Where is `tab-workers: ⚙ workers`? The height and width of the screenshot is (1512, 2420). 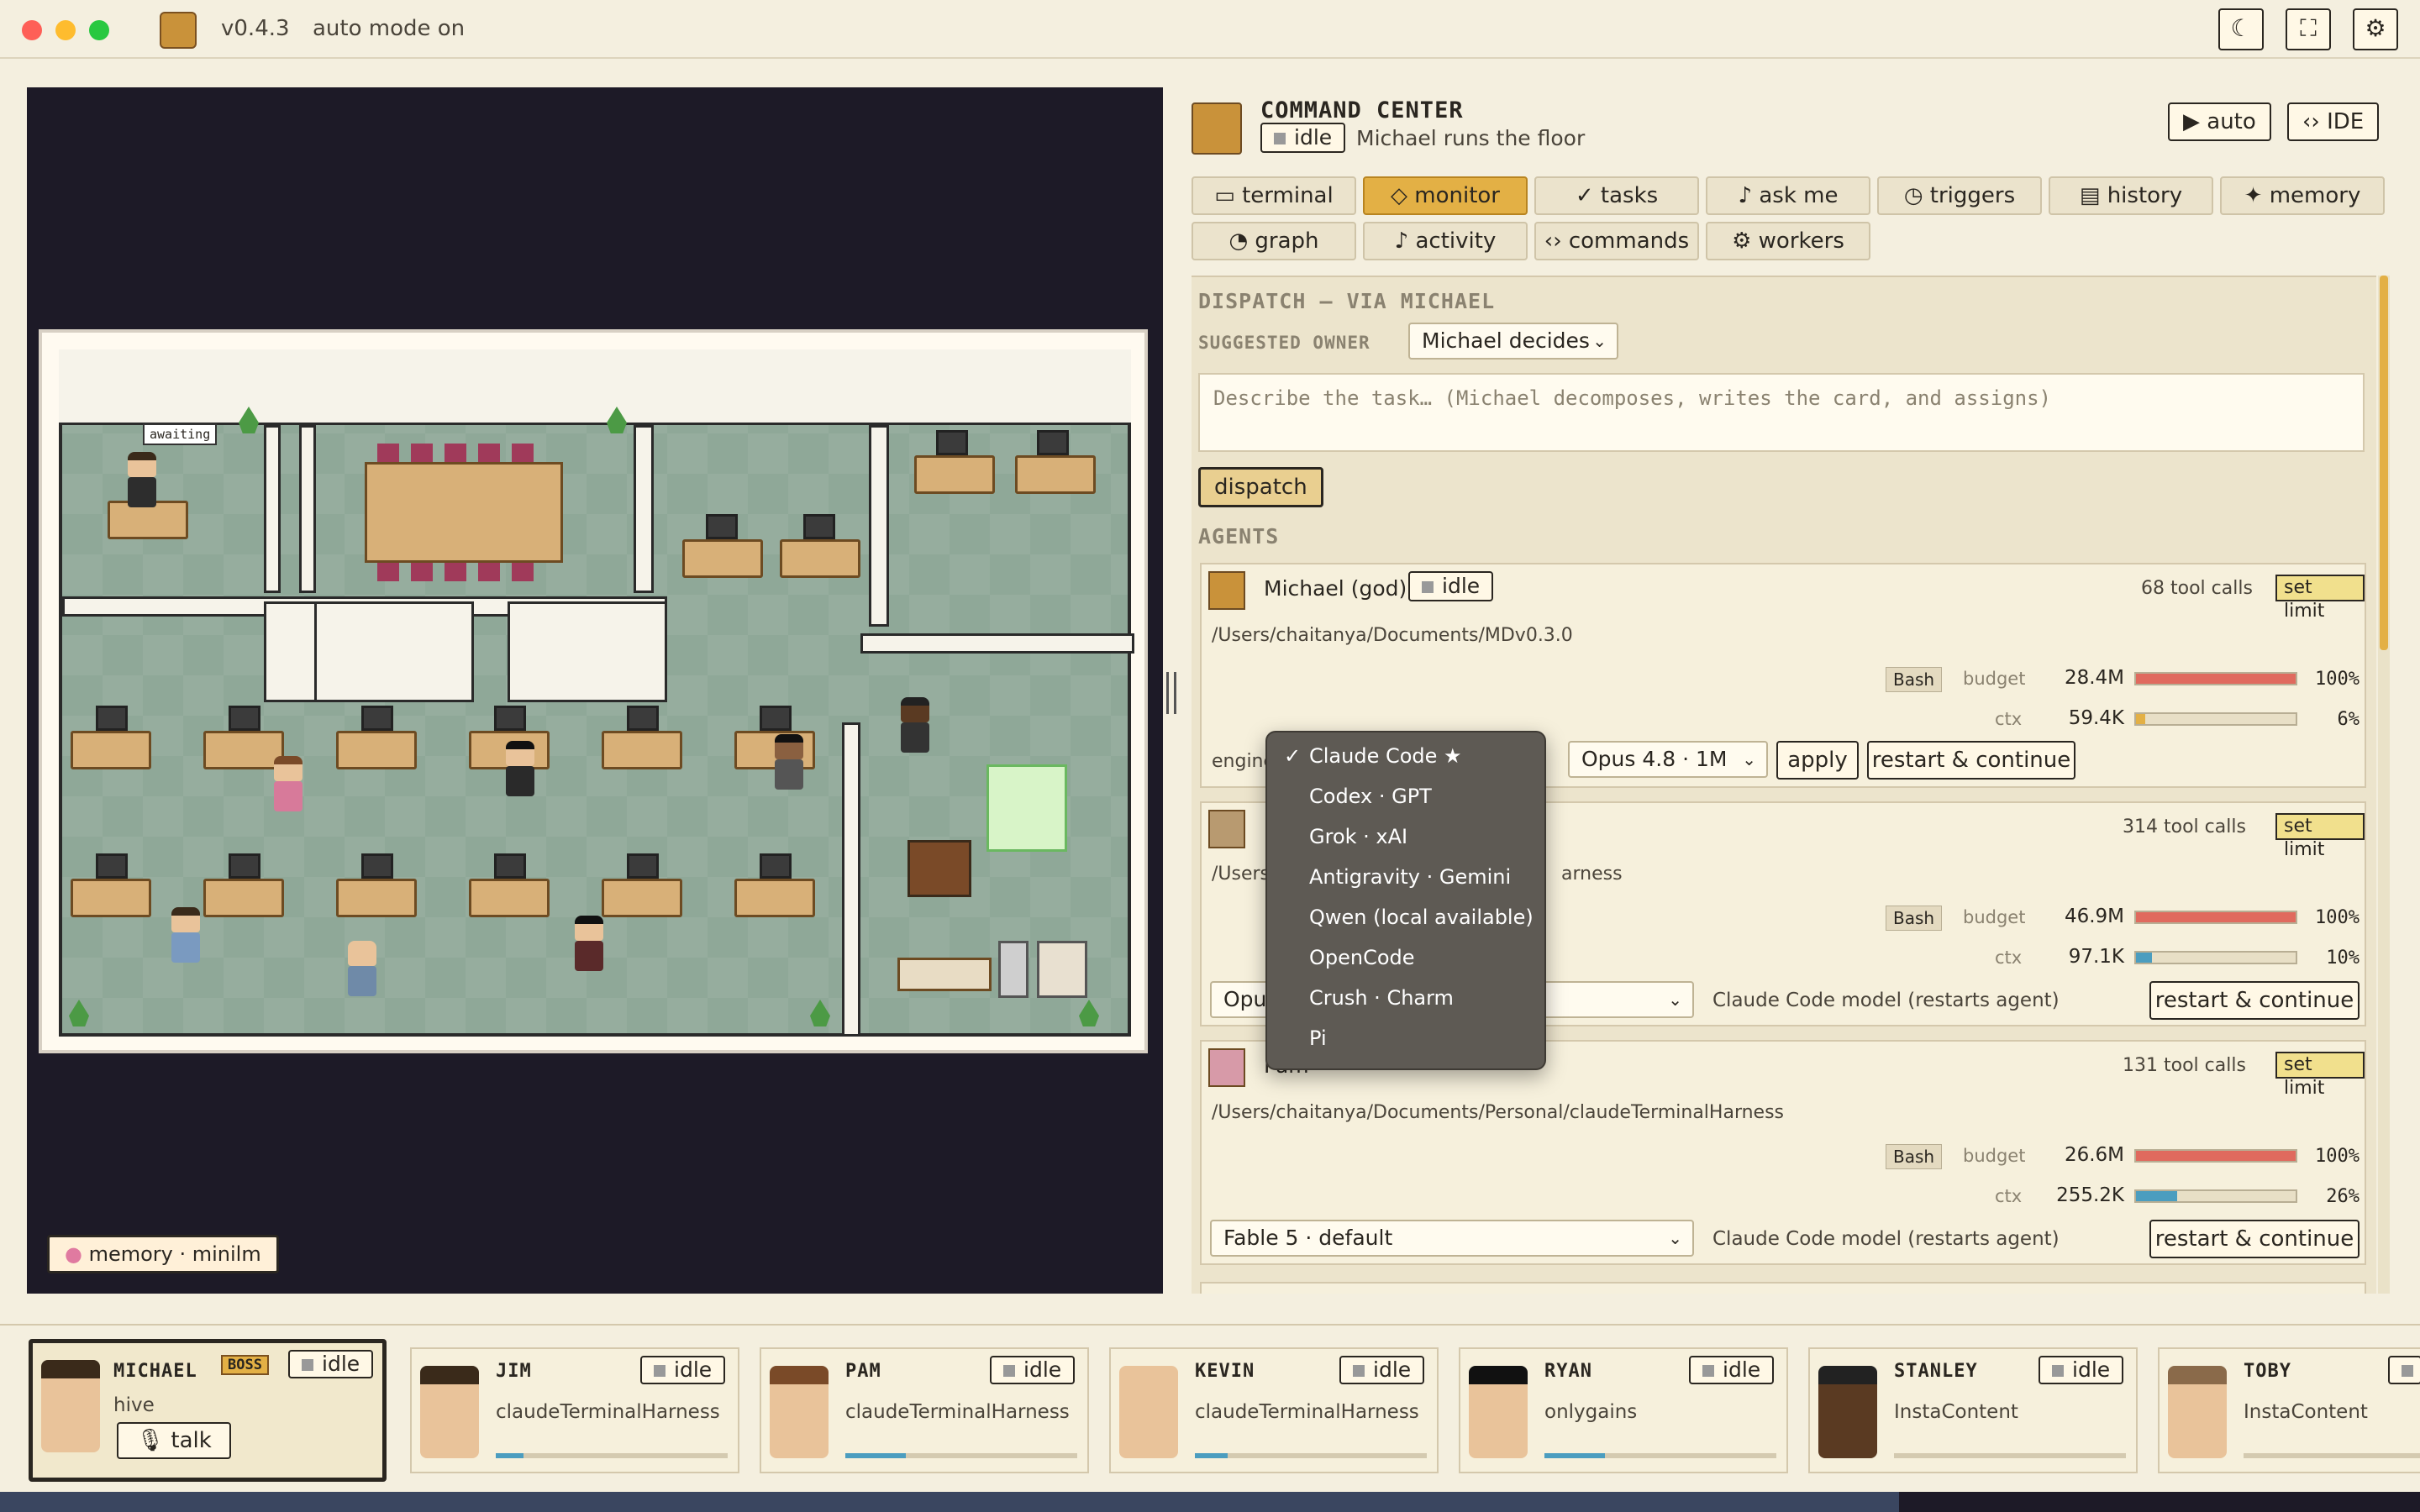 tab-workers: ⚙ workers is located at coordinates (1788, 241).